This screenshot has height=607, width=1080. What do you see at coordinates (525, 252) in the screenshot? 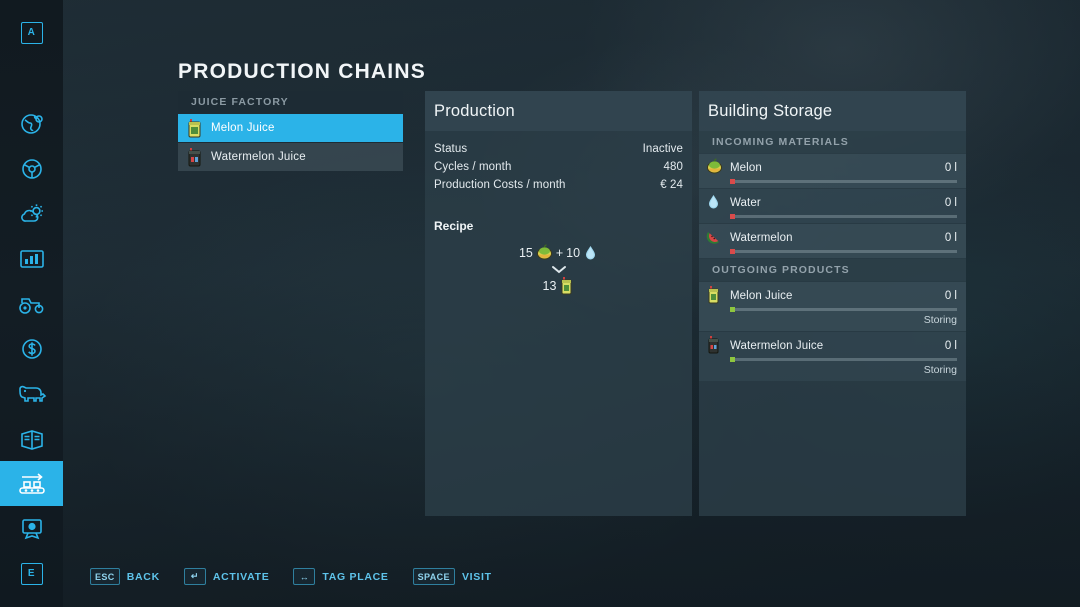
I see `recipe-input-amount: 15` at bounding box center [525, 252].